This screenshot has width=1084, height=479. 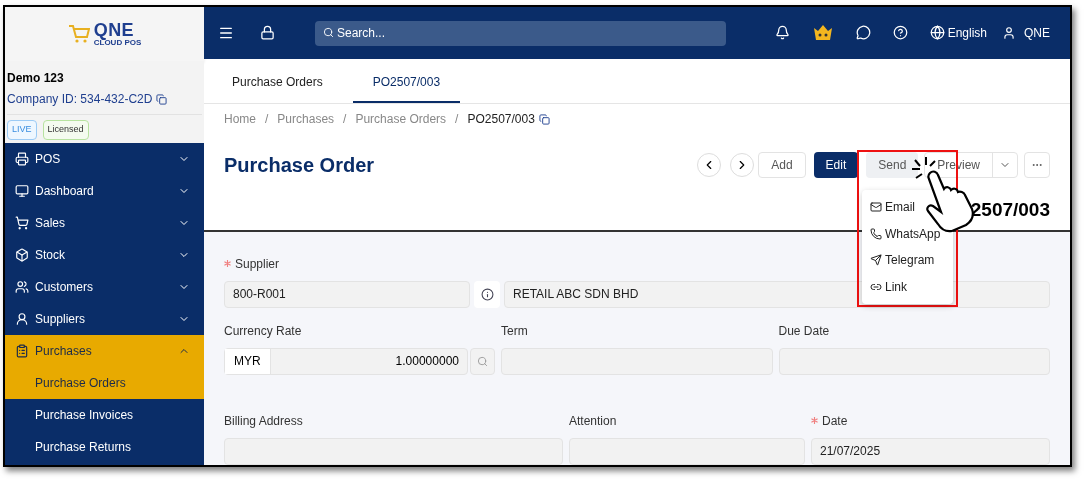 What do you see at coordinates (687, 451) in the screenshot?
I see `attention-field` at bounding box center [687, 451].